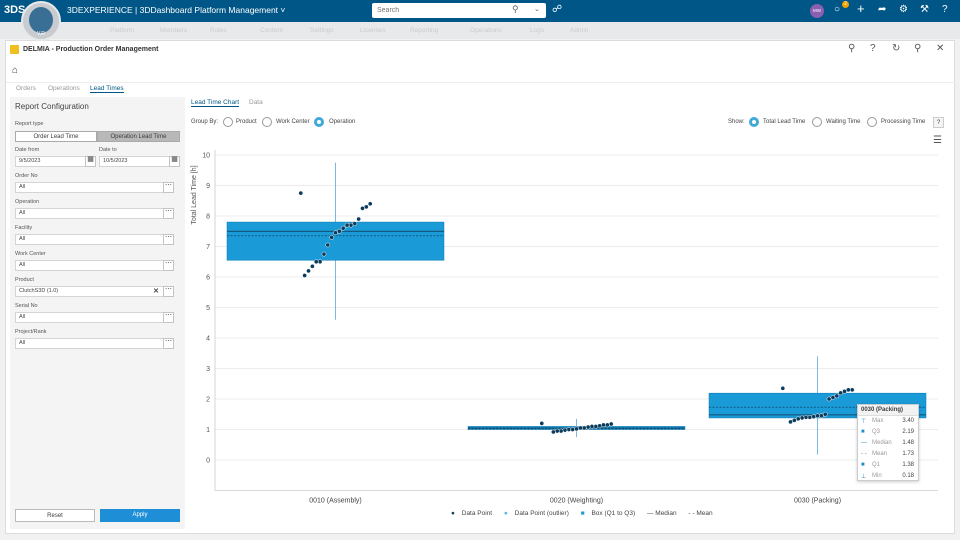 The width and height of the screenshot is (960, 540). What do you see at coordinates (94, 317) in the screenshot?
I see `serial-no-field: All ⋯` at bounding box center [94, 317].